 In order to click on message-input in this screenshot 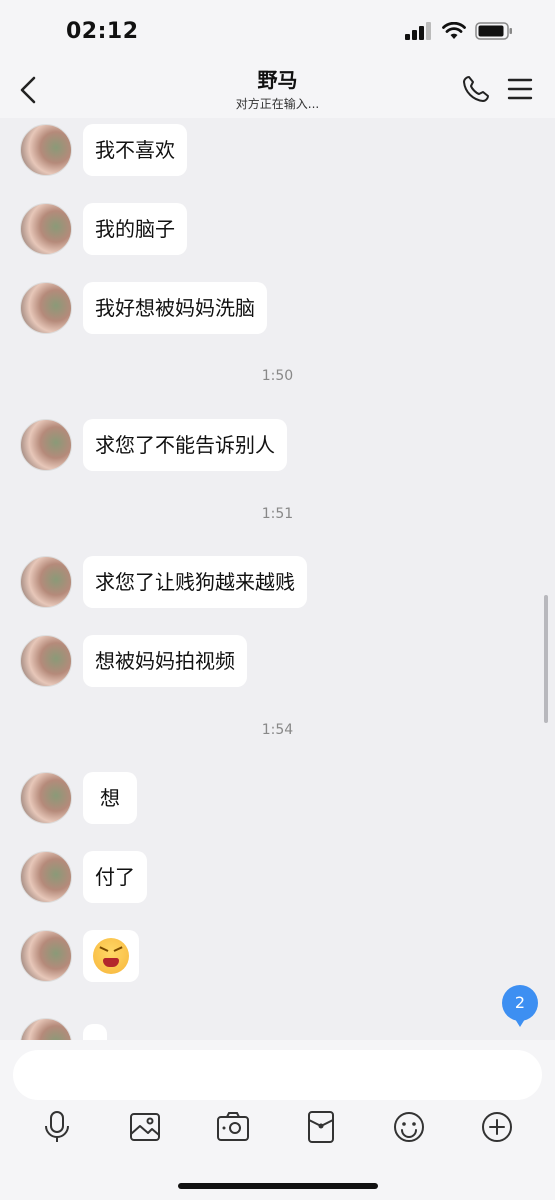, I will do `click(277, 1075)`.